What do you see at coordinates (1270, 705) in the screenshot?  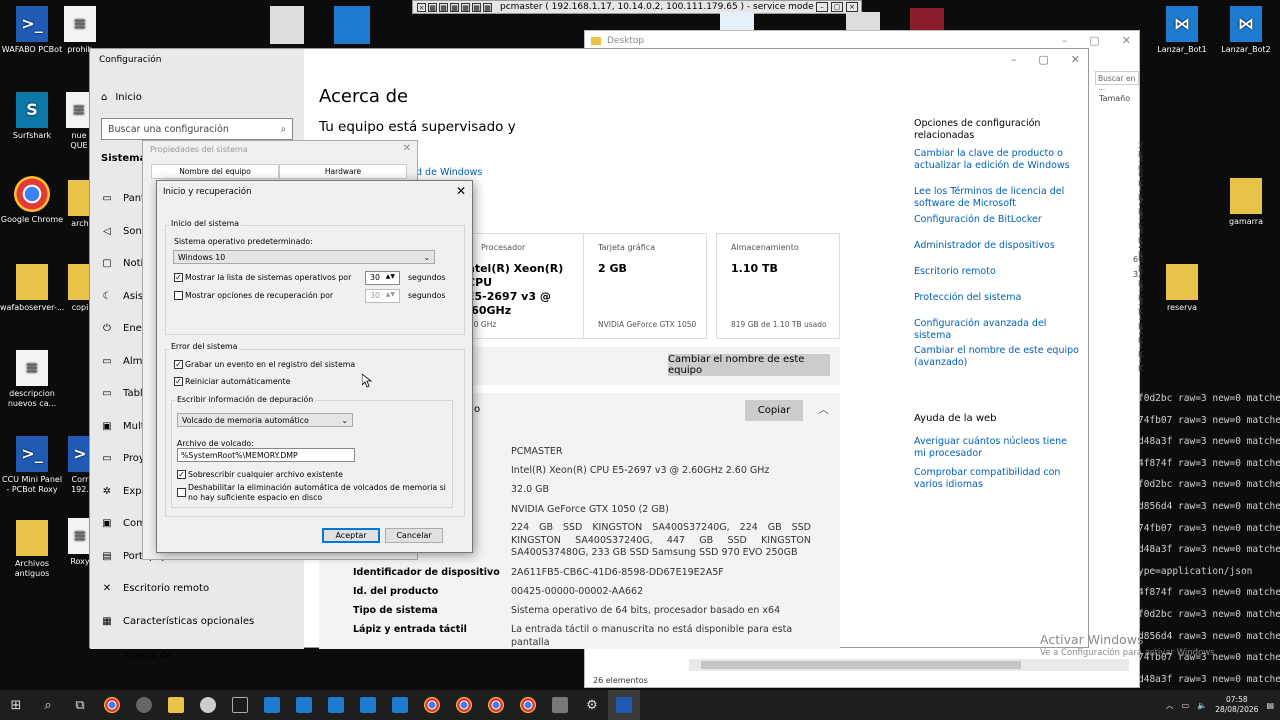 I see `notifications-icon: ▤` at bounding box center [1270, 705].